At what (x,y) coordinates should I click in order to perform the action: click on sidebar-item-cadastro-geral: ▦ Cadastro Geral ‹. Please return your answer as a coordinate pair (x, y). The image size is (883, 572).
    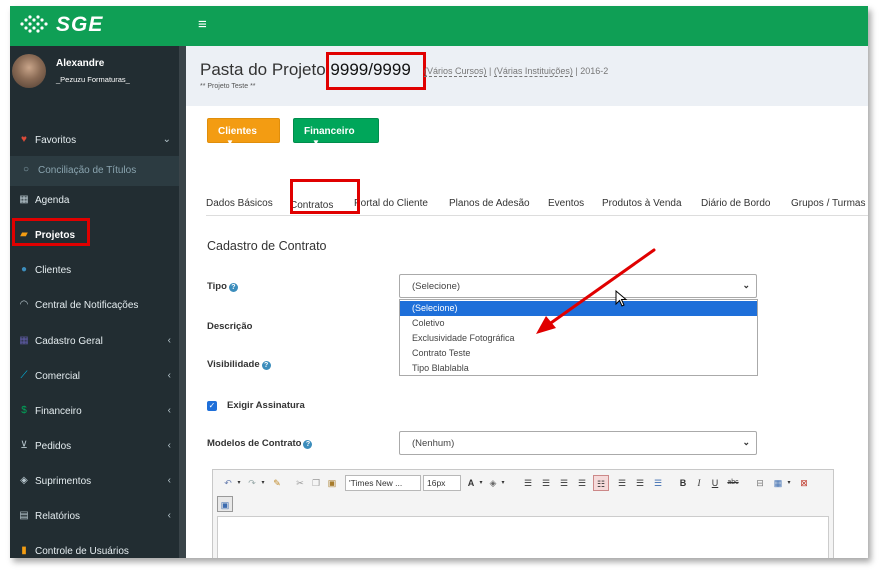
    Looking at the image, I should click on (94, 342).